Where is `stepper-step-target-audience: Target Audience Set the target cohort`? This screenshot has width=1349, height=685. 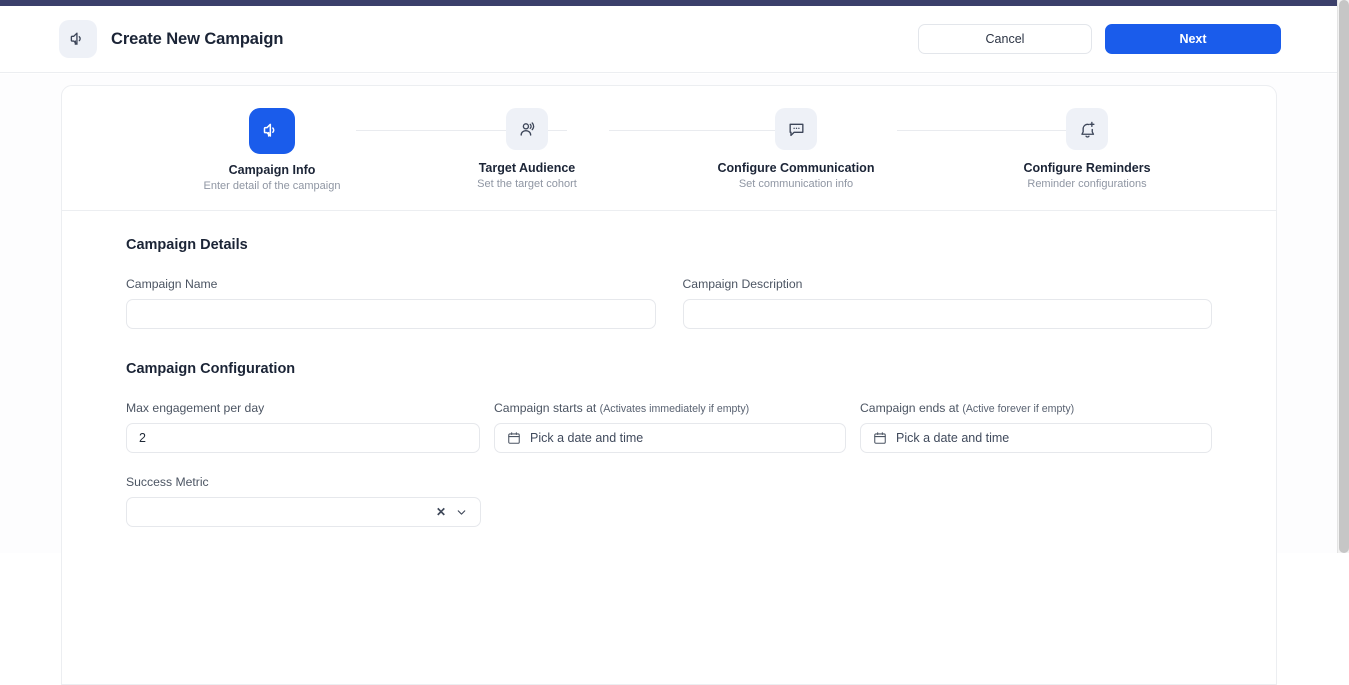 stepper-step-target-audience: Target Audience Set the target cohort is located at coordinates (527, 149).